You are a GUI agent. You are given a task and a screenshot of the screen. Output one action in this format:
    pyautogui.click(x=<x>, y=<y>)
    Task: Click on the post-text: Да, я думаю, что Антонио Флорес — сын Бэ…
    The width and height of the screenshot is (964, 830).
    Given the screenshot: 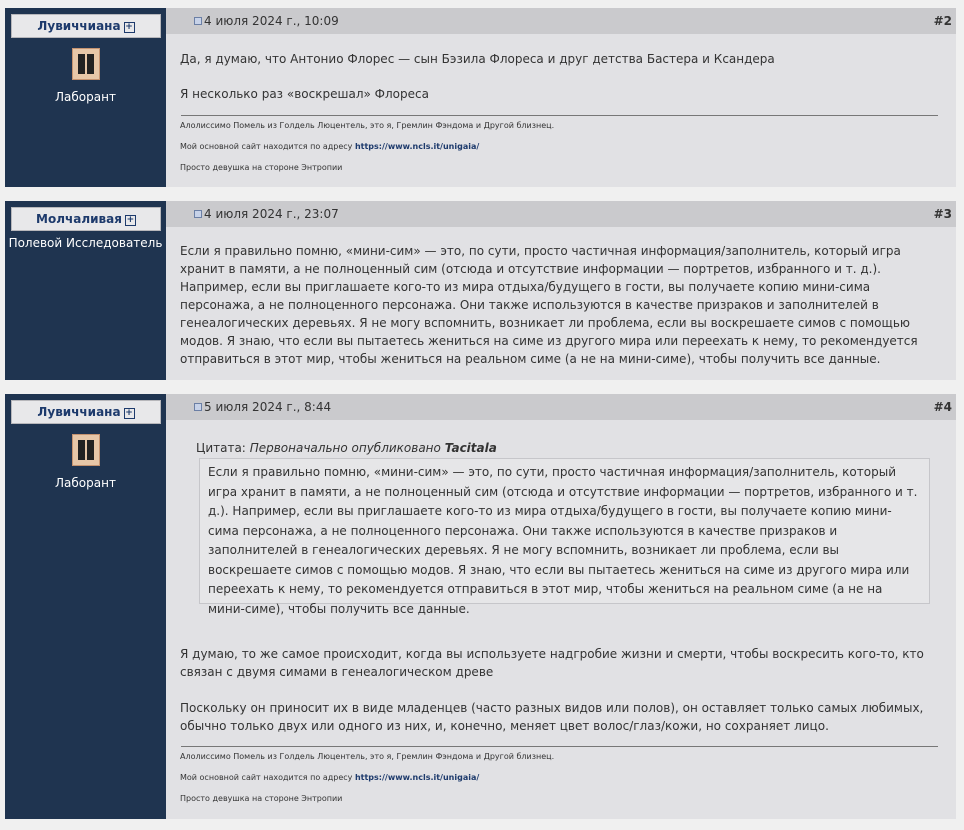 What is the action you would take?
    pyautogui.click(x=561, y=76)
    